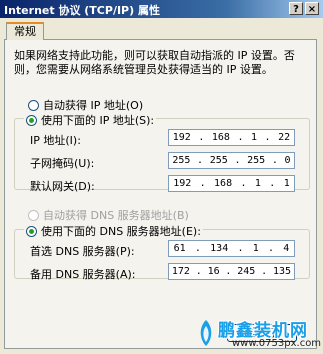 This screenshot has width=323, height=354. I want to click on dns-octet: 16, so click(214, 271).